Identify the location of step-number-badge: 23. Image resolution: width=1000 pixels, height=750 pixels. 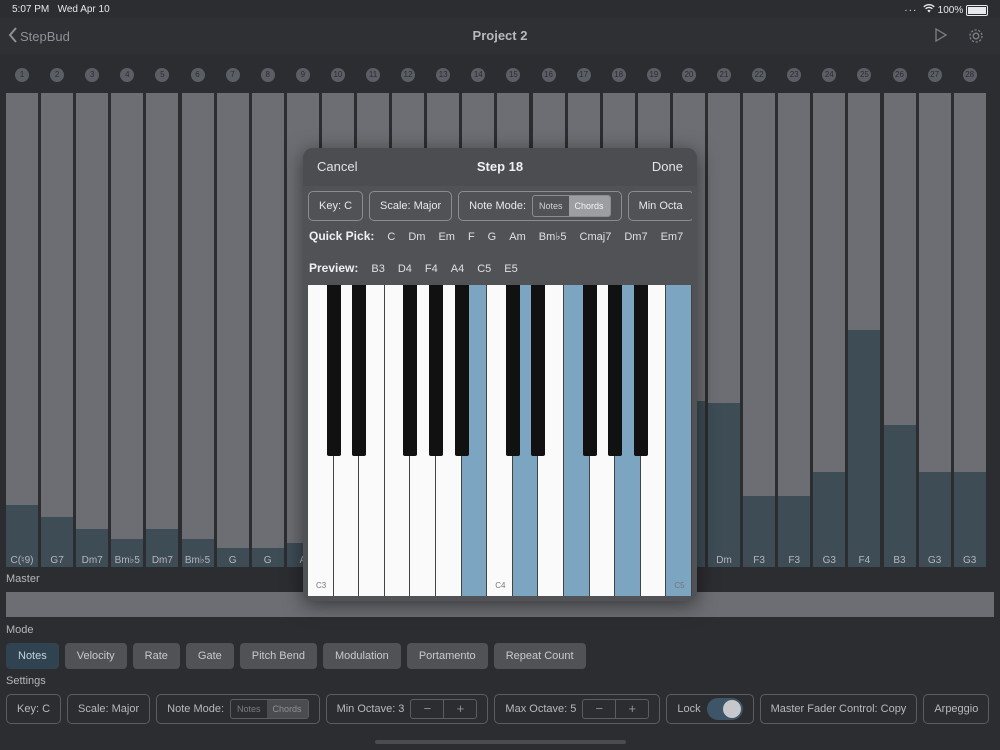
(794, 75).